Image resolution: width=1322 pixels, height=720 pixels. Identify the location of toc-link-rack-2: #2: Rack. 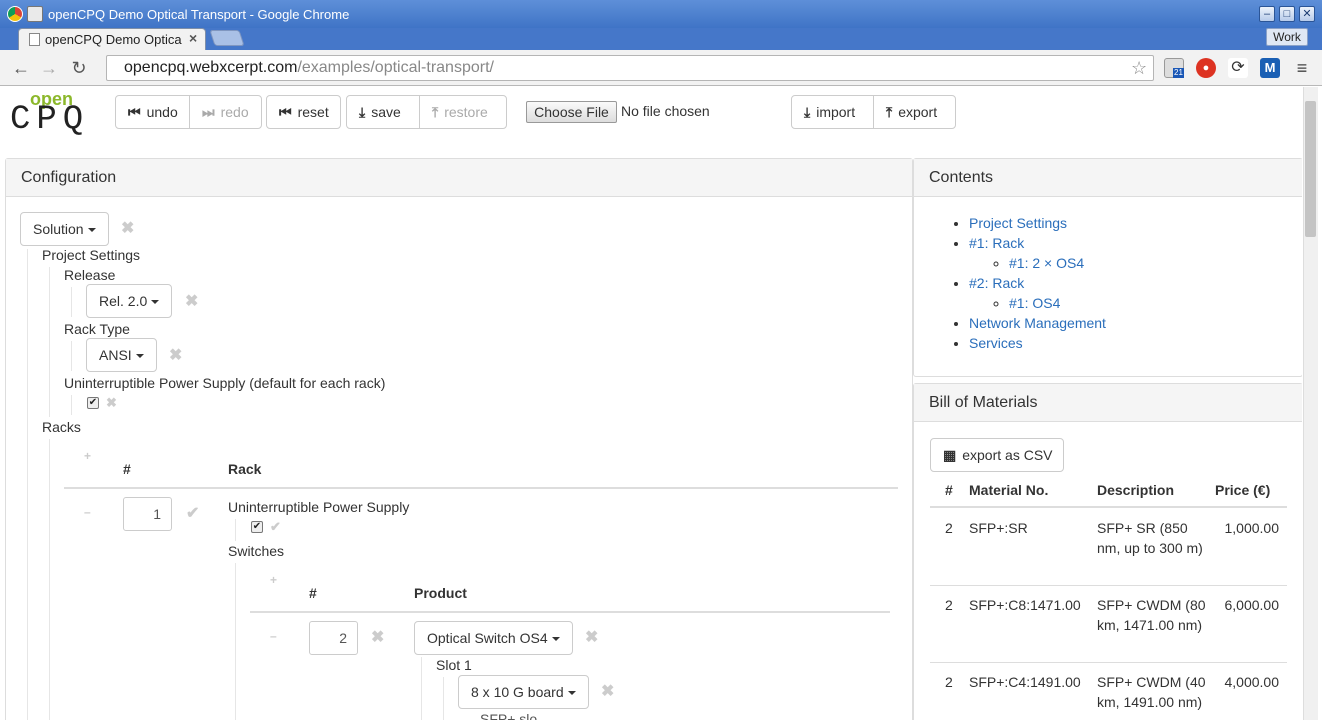
(996, 283).